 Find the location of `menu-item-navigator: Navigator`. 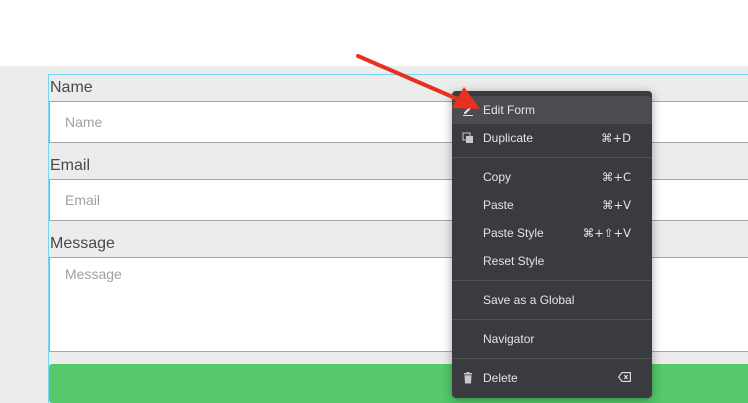

menu-item-navigator: Navigator is located at coordinates (552, 339).